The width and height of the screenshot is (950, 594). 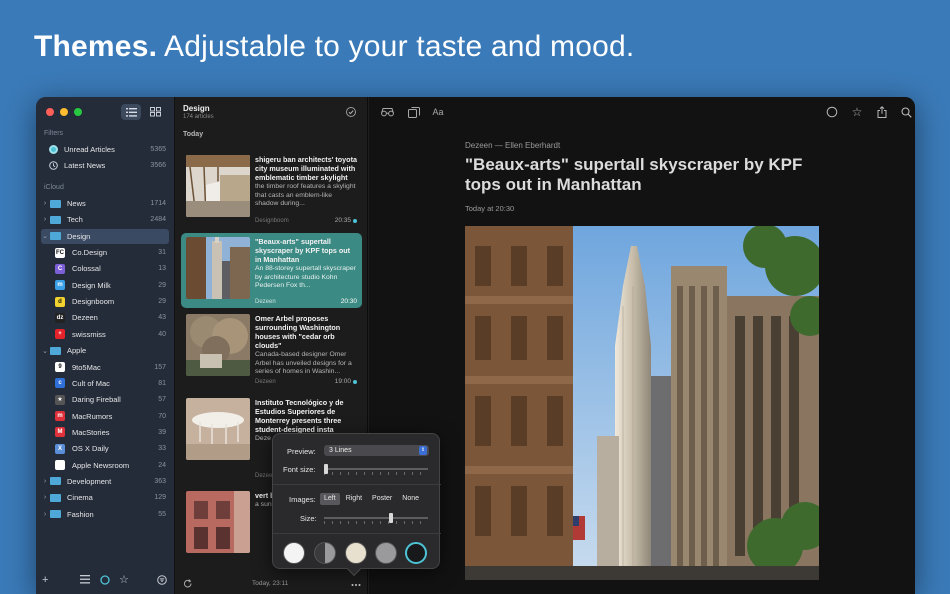 I want to click on feed-favicon-icon: d, so click(x=60, y=301).